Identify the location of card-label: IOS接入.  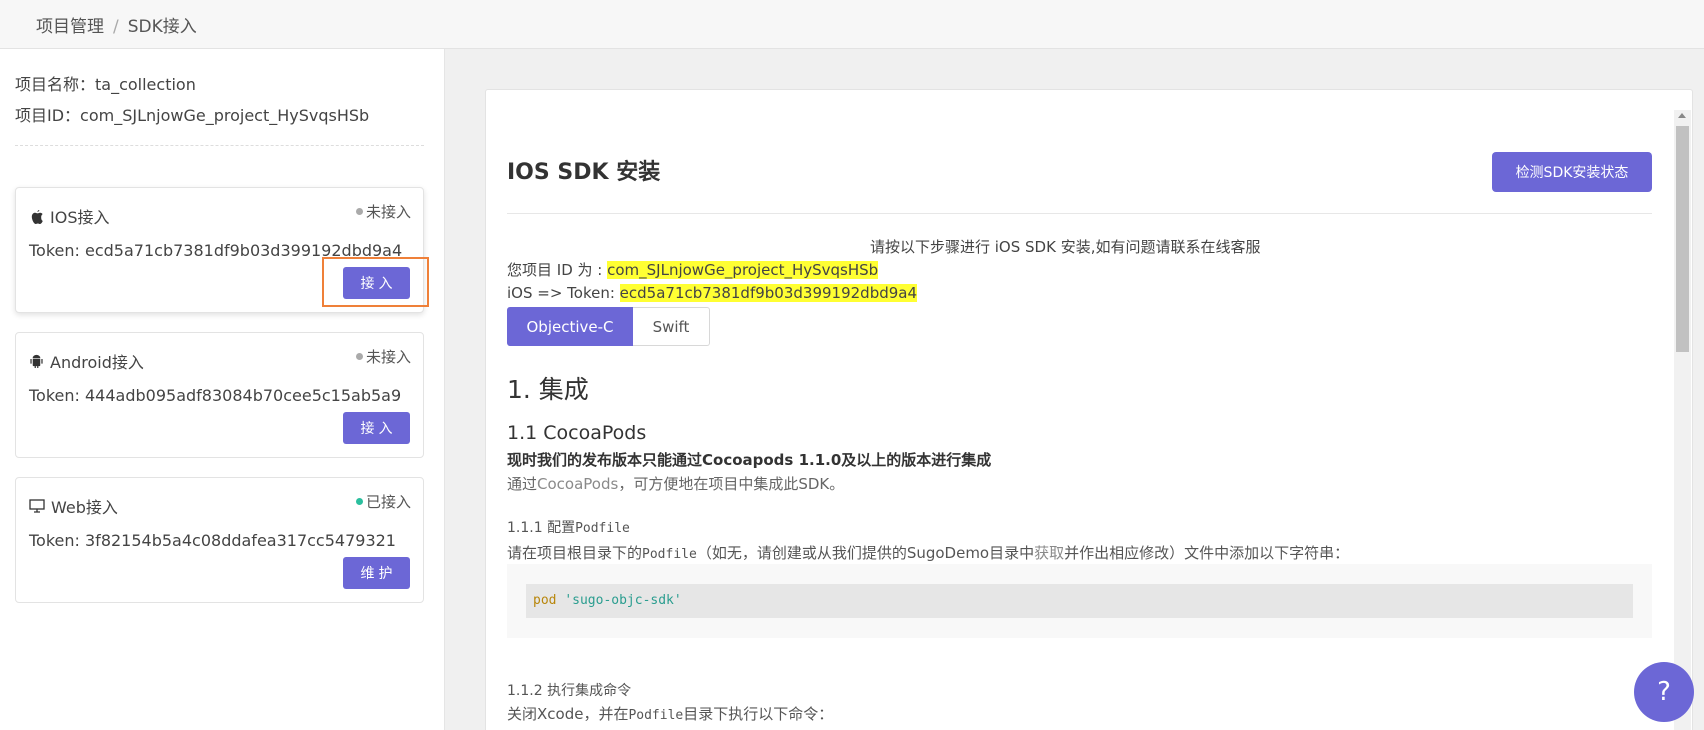
(80, 217).